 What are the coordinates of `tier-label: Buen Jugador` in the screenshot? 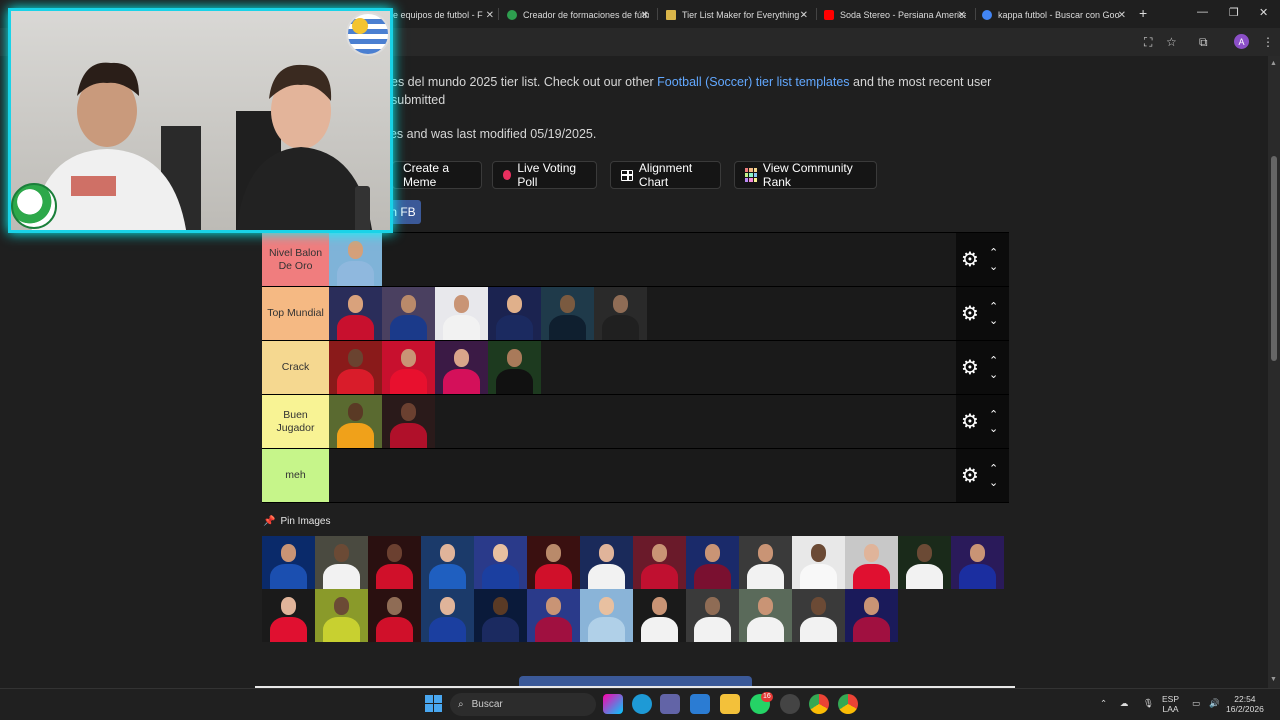 It's located at (295, 421).